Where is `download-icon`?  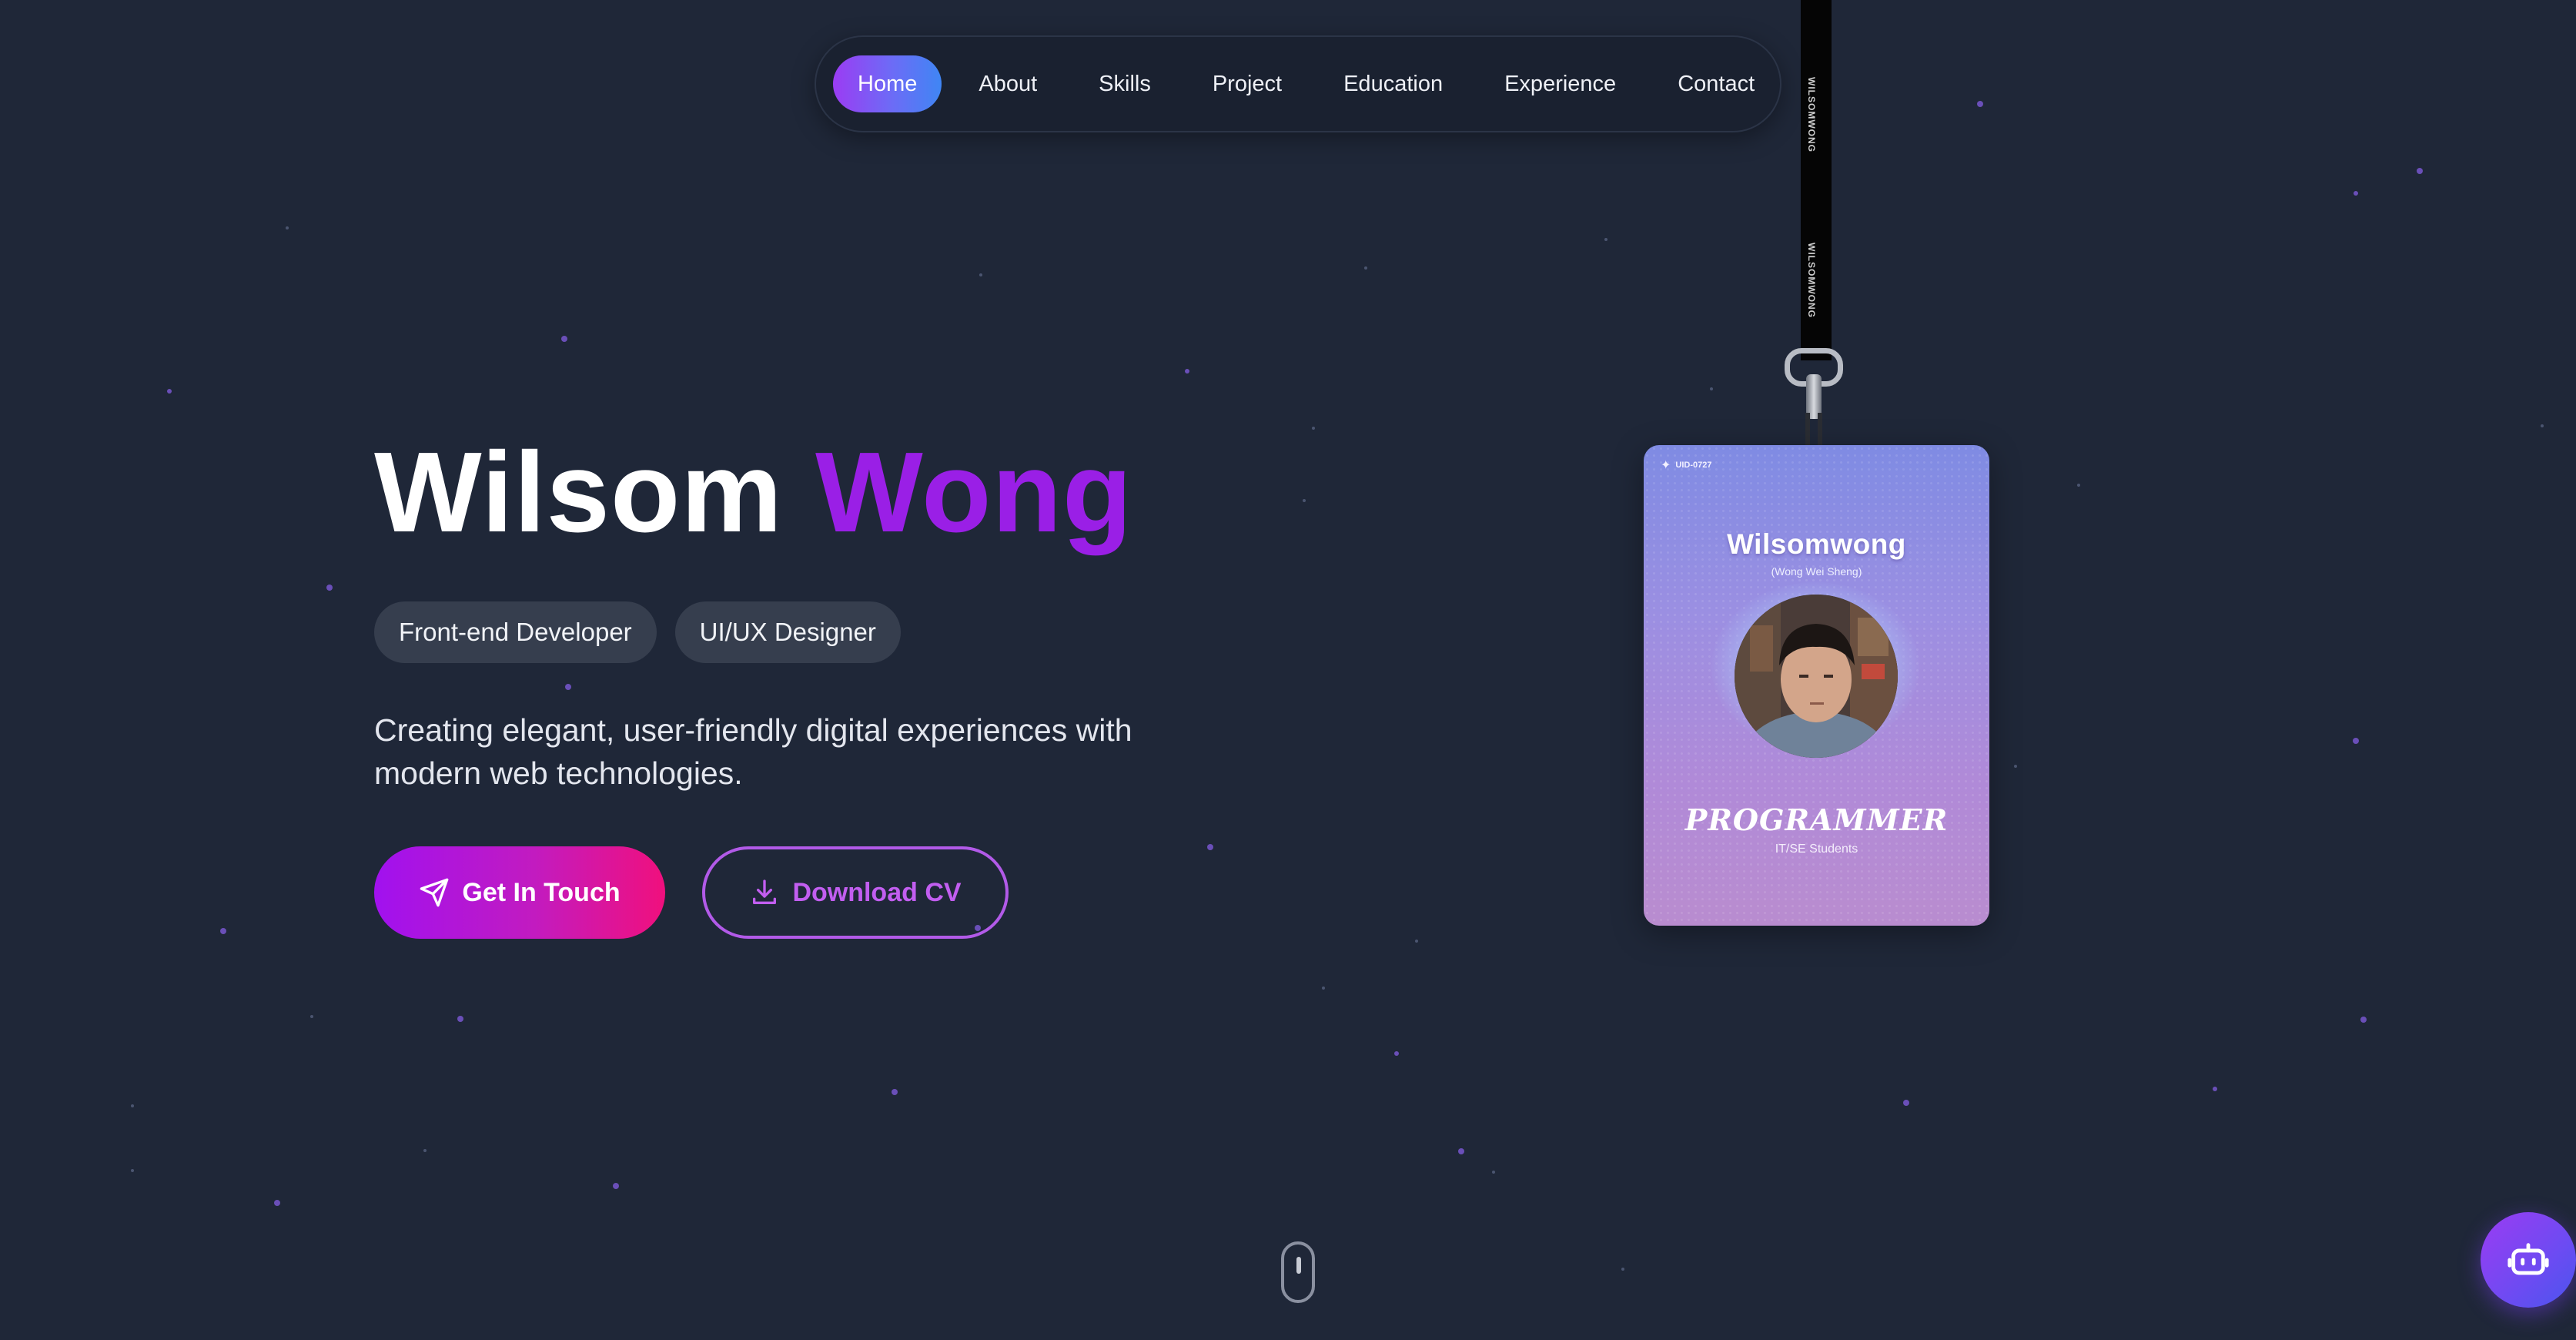 download-icon is located at coordinates (765, 891).